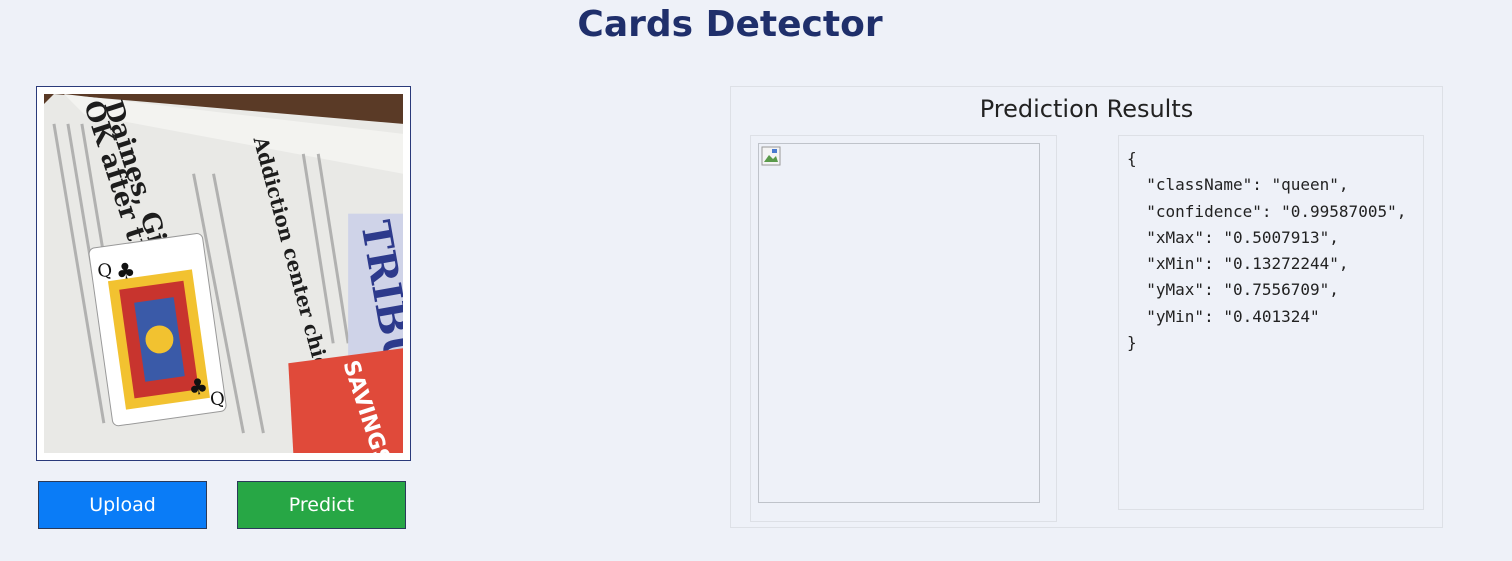  I want to click on broken-image-icon, so click(771, 156).